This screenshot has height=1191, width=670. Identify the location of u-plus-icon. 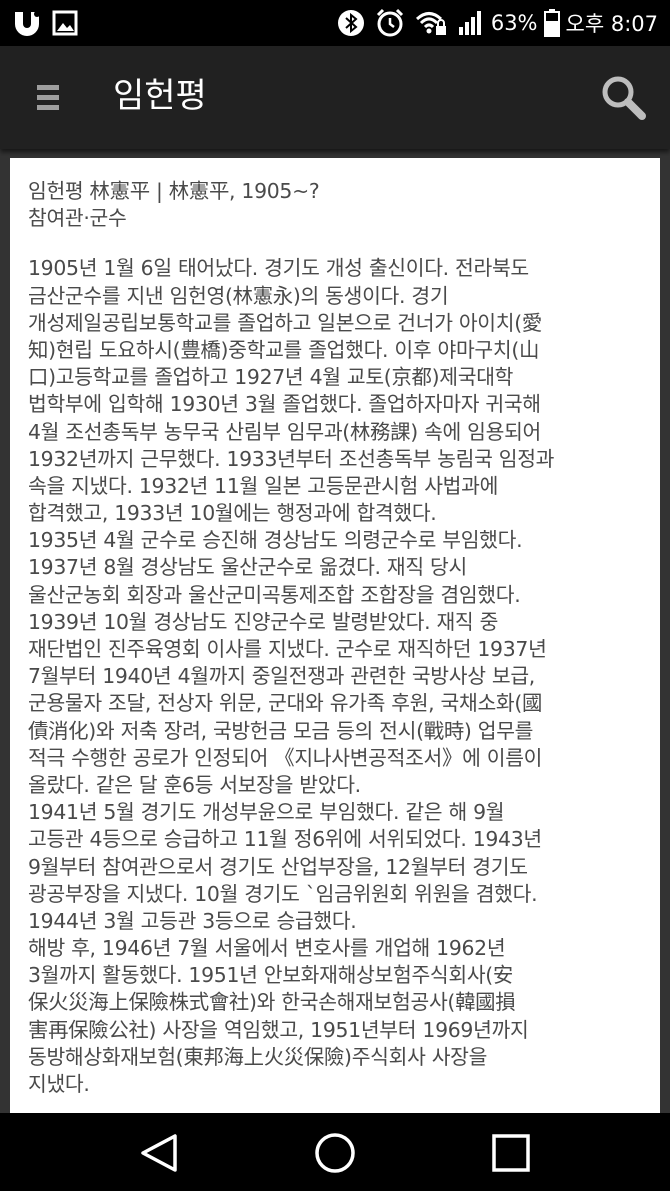
(27, 23).